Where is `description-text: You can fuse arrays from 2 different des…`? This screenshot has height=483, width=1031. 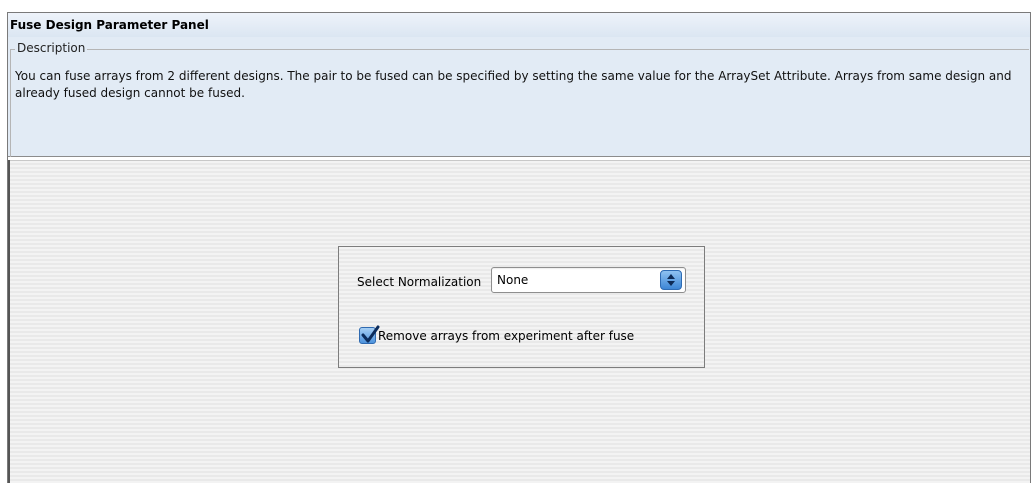
description-text: You can fuse arrays from 2 different des… is located at coordinates (513, 84).